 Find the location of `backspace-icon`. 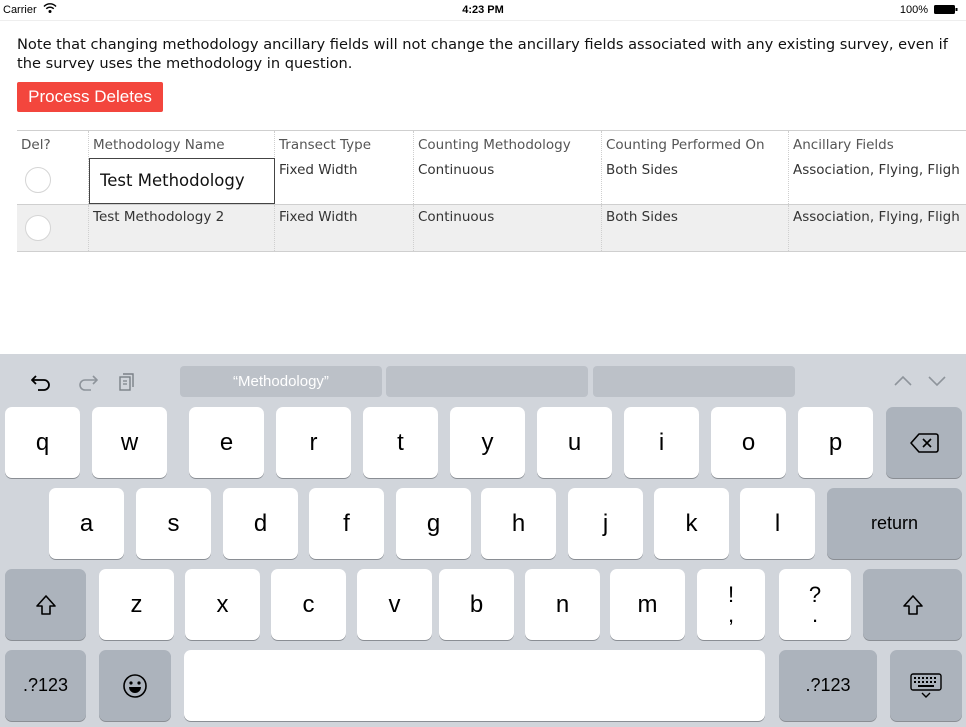

backspace-icon is located at coordinates (924, 442).